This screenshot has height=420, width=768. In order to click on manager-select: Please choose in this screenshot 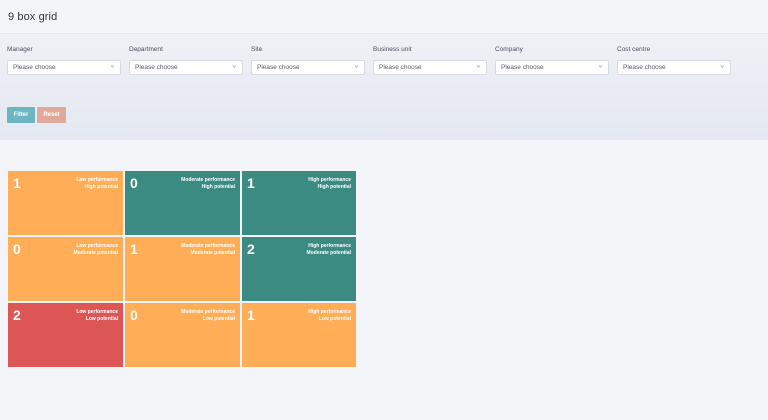, I will do `click(64, 67)`.